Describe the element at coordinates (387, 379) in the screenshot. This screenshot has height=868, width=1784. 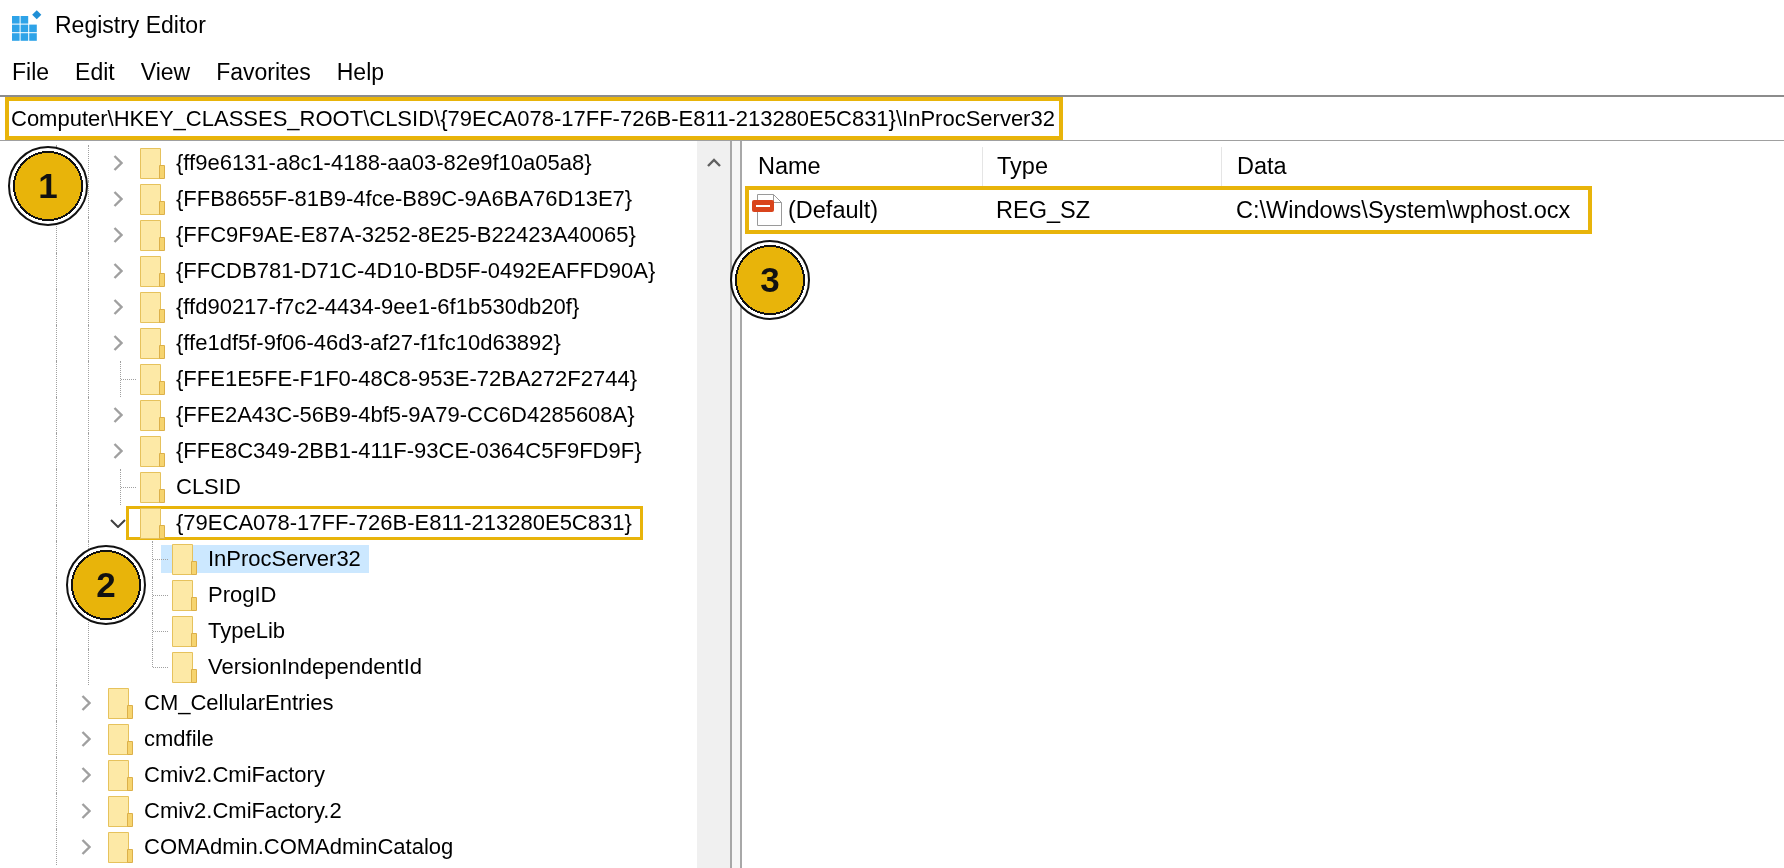
I see `tree-item: {FFE1E5FE-F1F0-48C8-953E-72BA272F2744}` at that location.